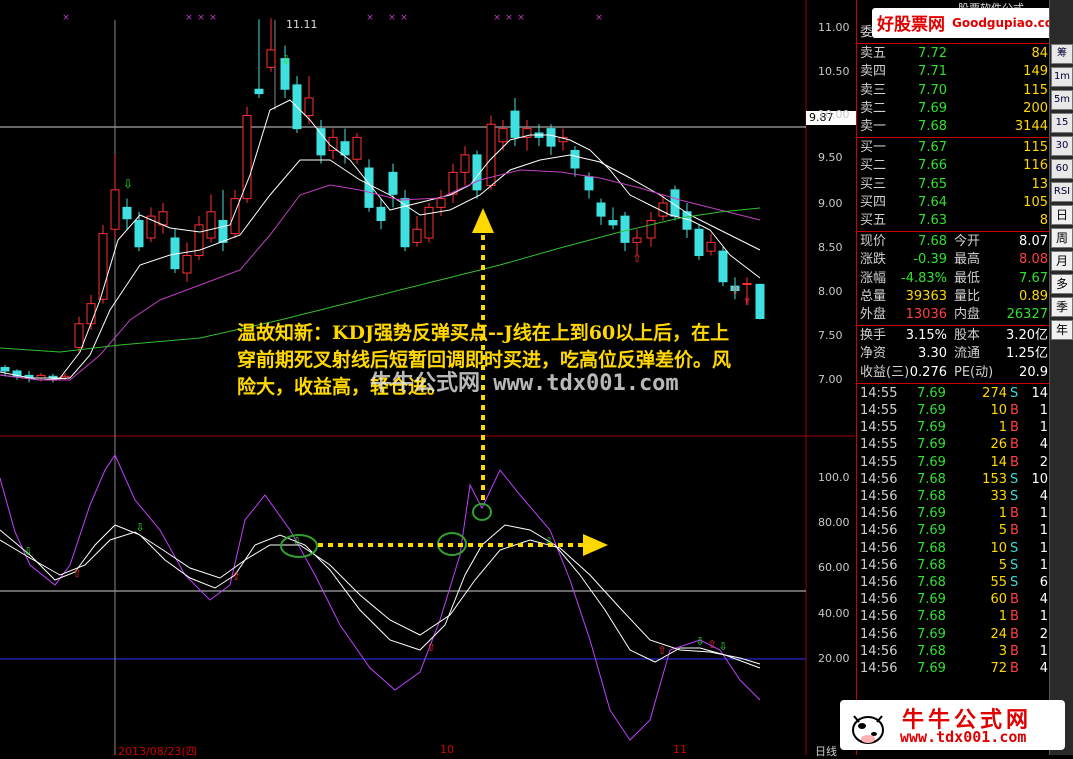  What do you see at coordinates (953, 548) in the screenshot?
I see `tick-row: 14:56 7.68 10 S 1` at bounding box center [953, 548].